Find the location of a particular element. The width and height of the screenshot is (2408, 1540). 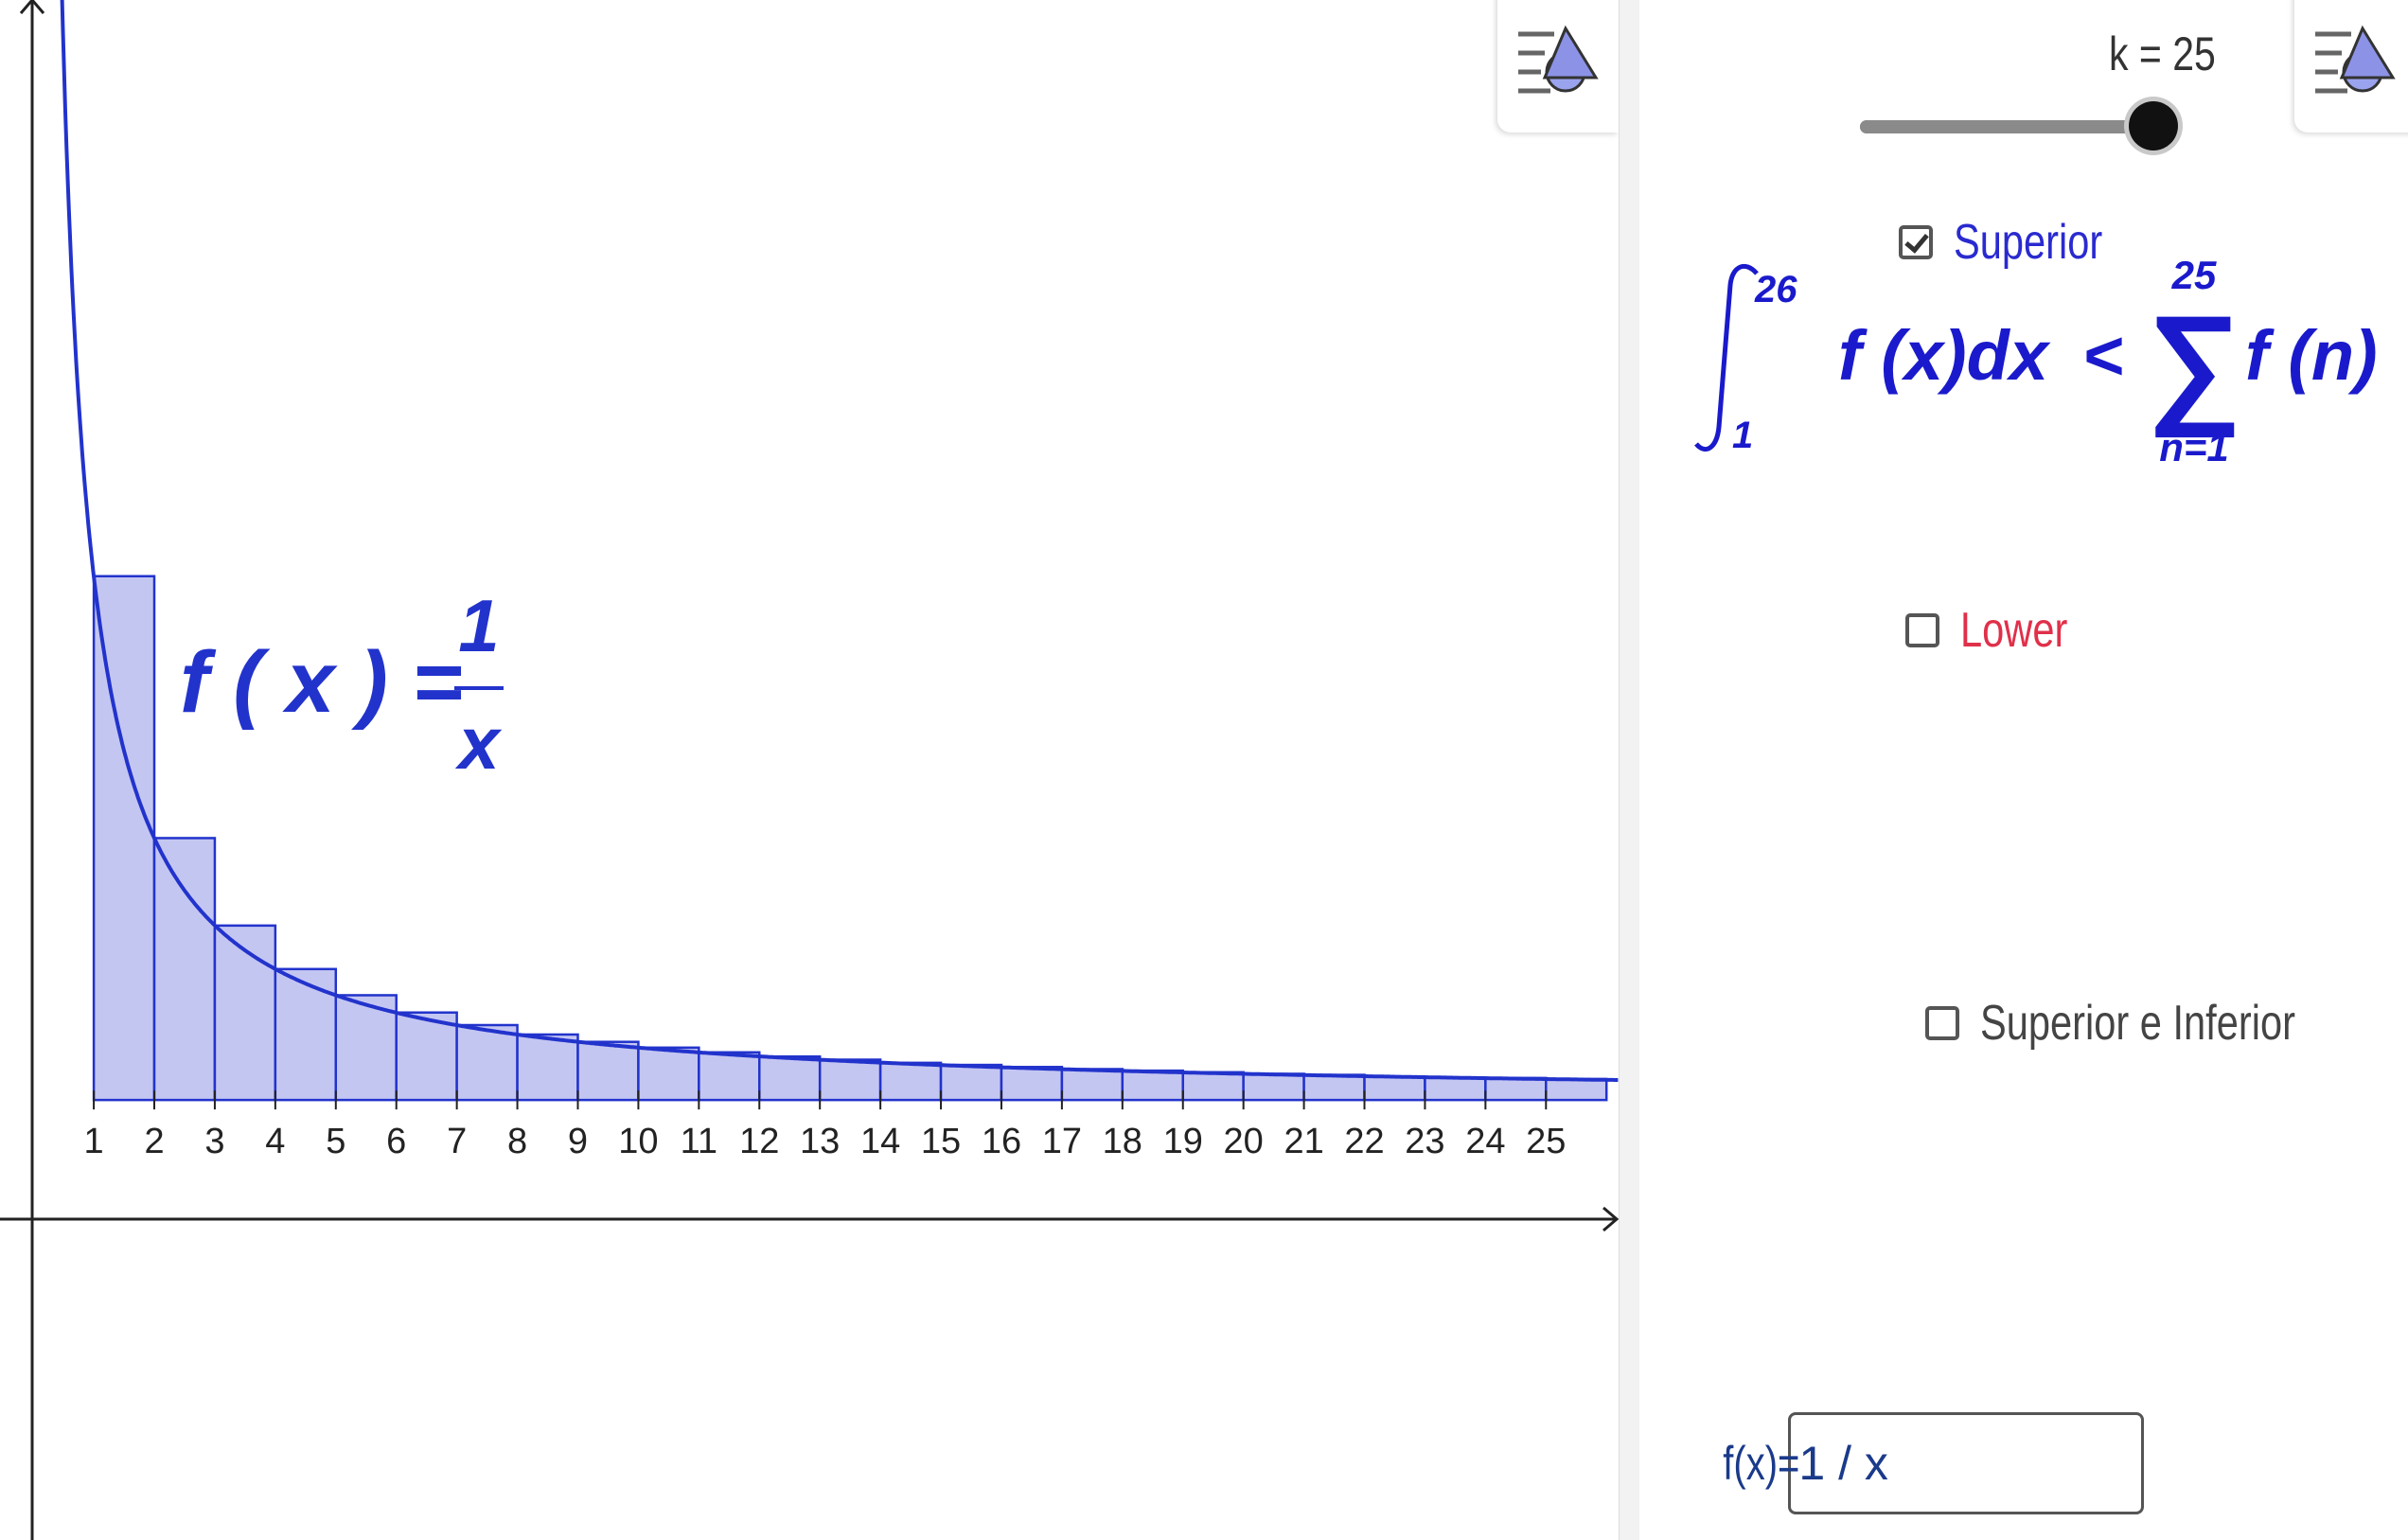

function-input-row: f(x)= is located at coordinates (1925, 1463).